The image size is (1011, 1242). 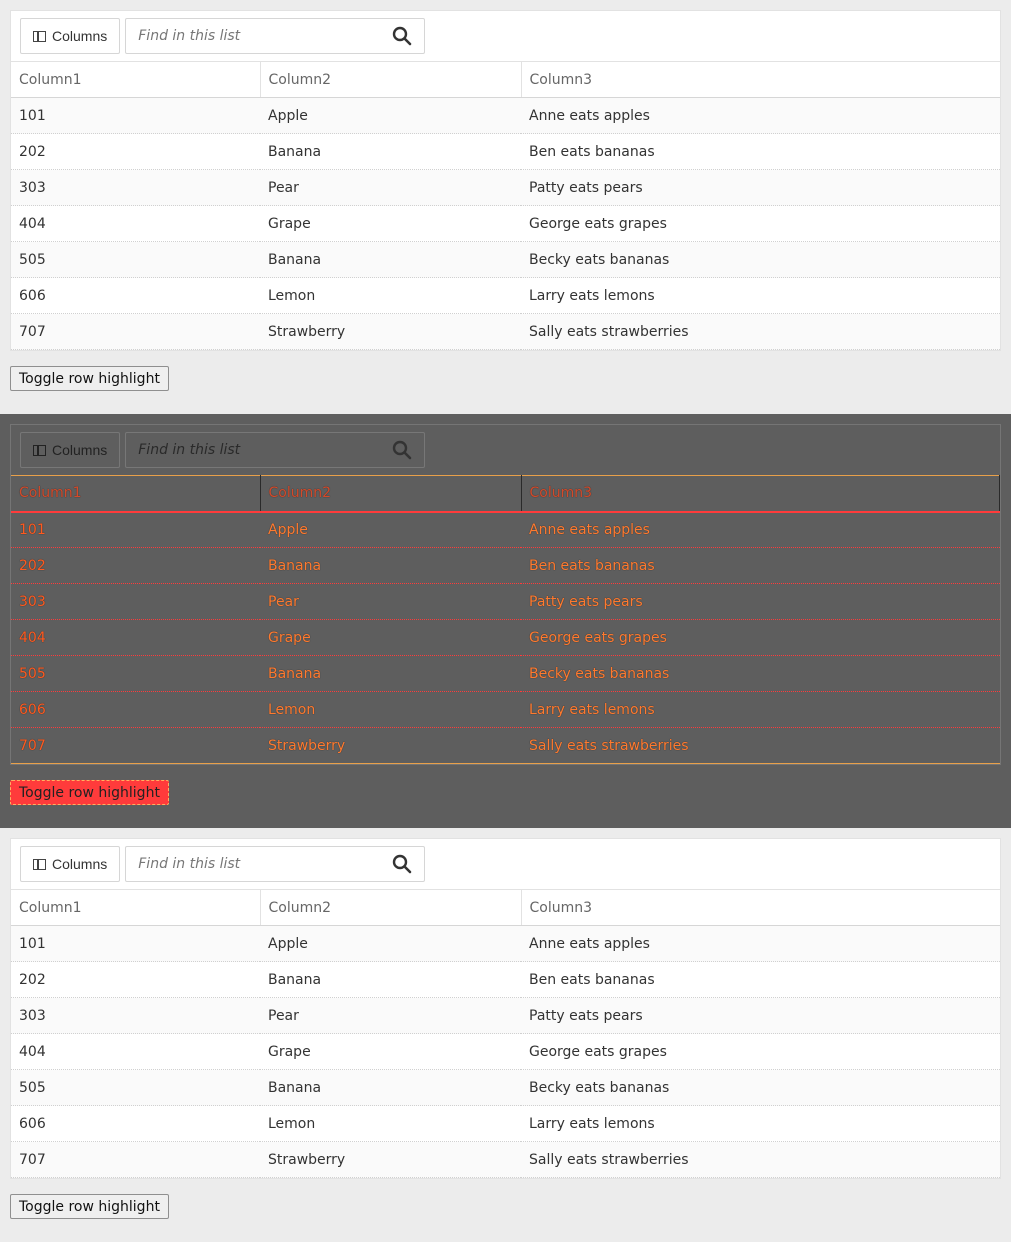 What do you see at coordinates (390, 529) in the screenshot?
I see `table-cell: Apple` at bounding box center [390, 529].